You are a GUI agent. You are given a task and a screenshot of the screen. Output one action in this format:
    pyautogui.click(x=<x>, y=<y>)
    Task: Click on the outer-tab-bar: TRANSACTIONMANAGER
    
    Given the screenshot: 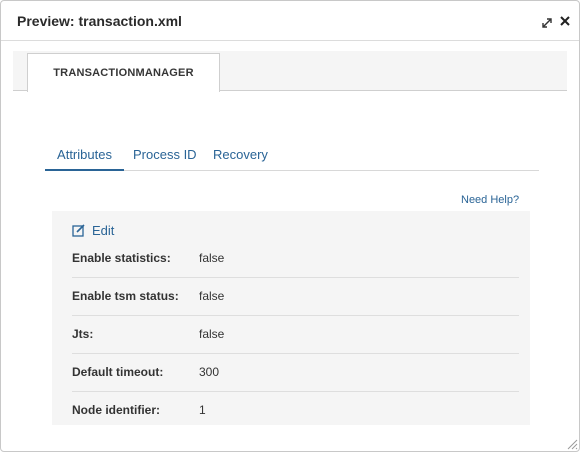 What is the action you would take?
    pyautogui.click(x=290, y=71)
    